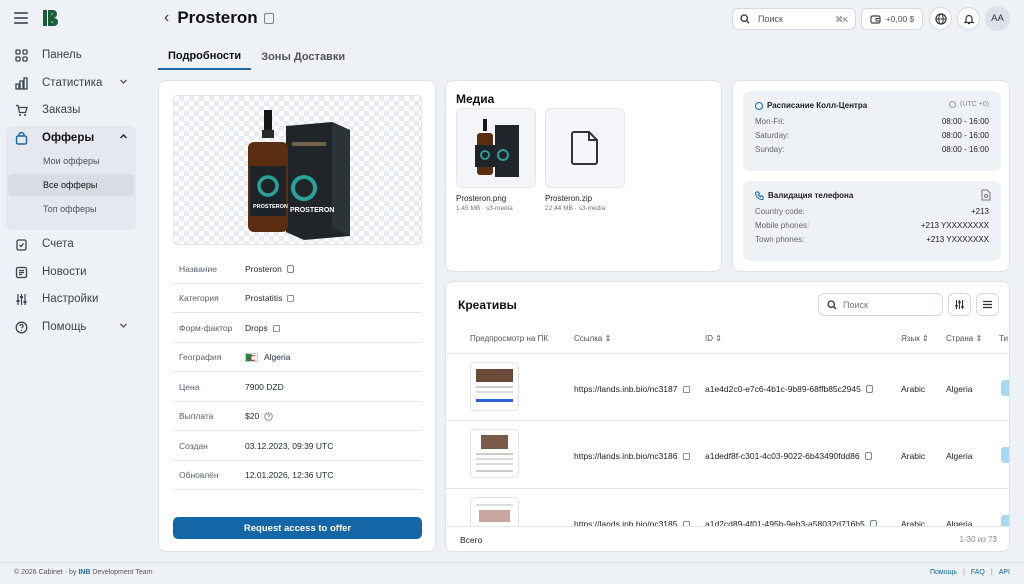 The image size is (1024, 584). I want to click on dashboard-icon, so click(21, 55).